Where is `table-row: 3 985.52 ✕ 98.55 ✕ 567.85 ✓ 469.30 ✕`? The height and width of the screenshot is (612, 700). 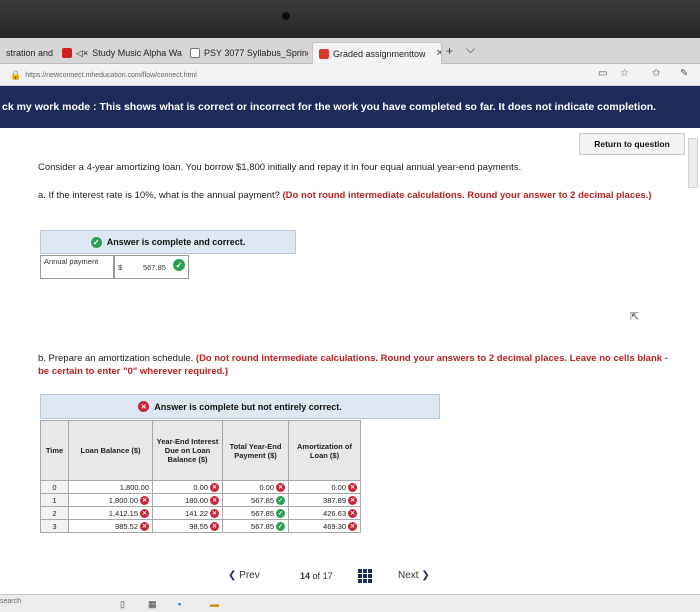 table-row: 3 985.52 ✕ 98.55 ✕ 567.85 ✓ 469.30 ✕ is located at coordinates (200, 526).